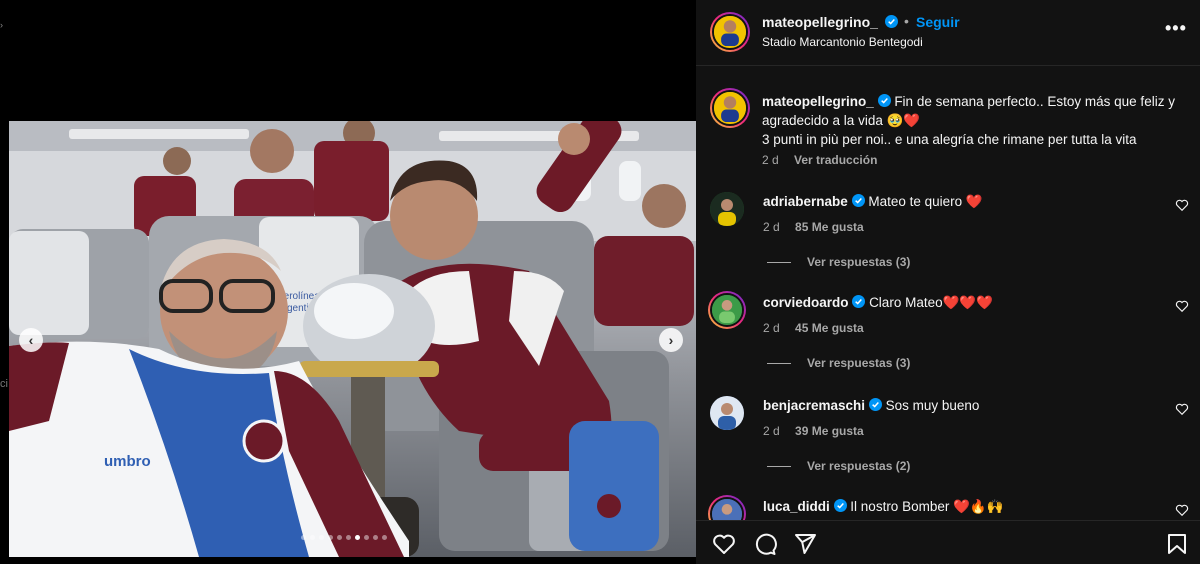  Describe the element at coordinates (1, 25) in the screenshot. I see `corner-mark: ›` at that location.